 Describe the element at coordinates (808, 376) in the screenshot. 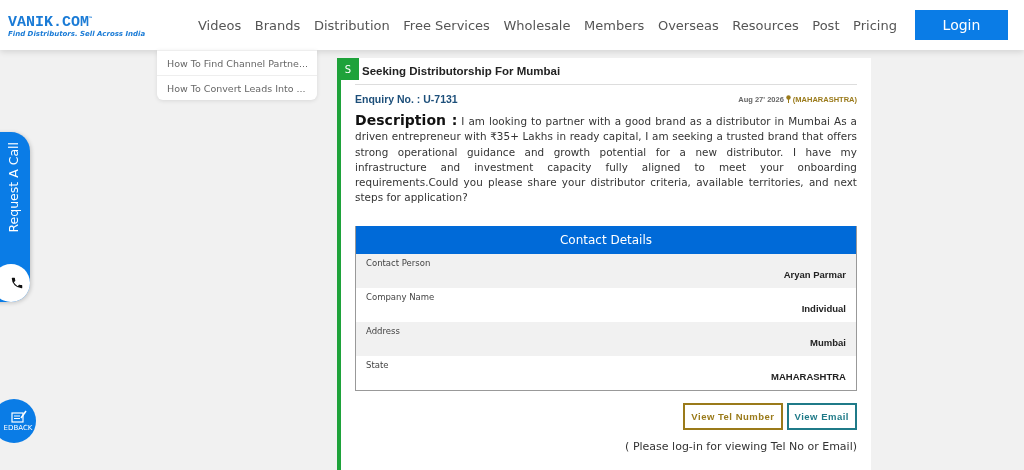

I see `field-value: MAHARASHTRA` at that location.